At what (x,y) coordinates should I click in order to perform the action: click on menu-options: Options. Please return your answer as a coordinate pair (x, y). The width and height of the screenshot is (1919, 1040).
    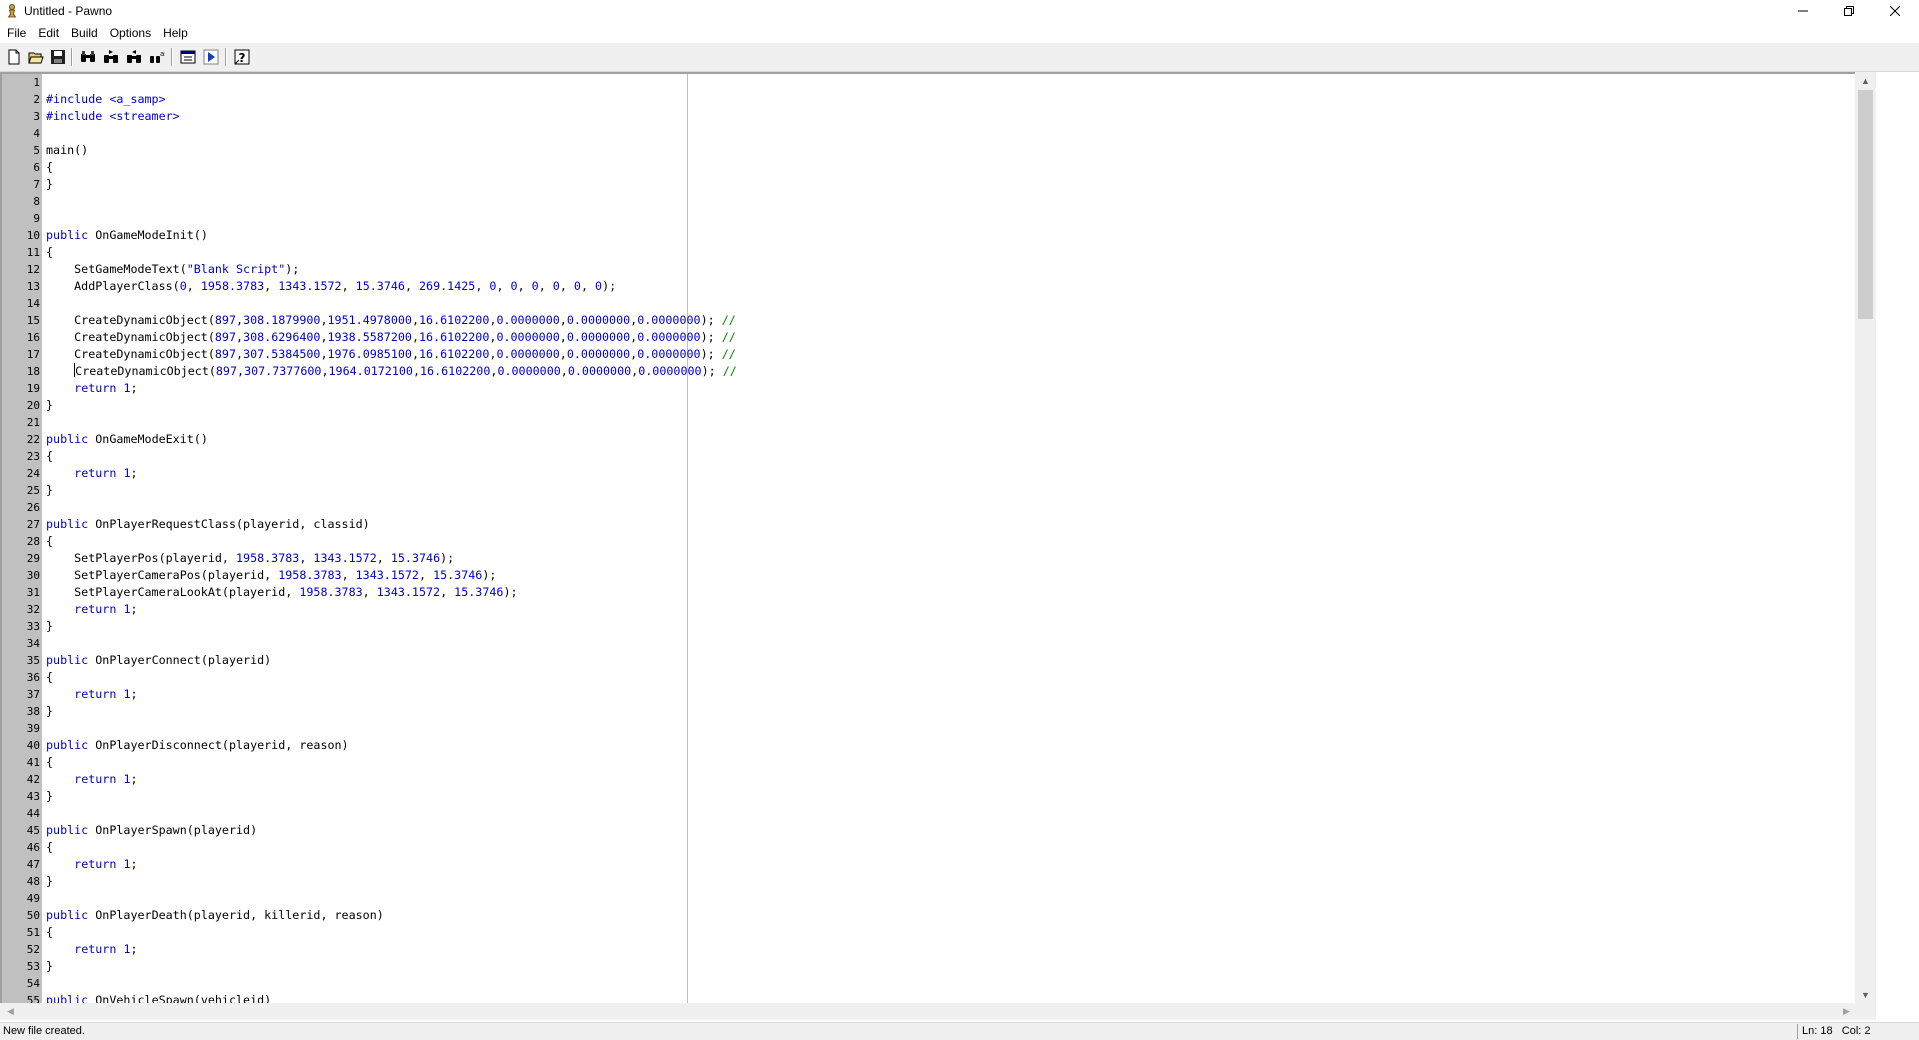
    Looking at the image, I should click on (130, 33).